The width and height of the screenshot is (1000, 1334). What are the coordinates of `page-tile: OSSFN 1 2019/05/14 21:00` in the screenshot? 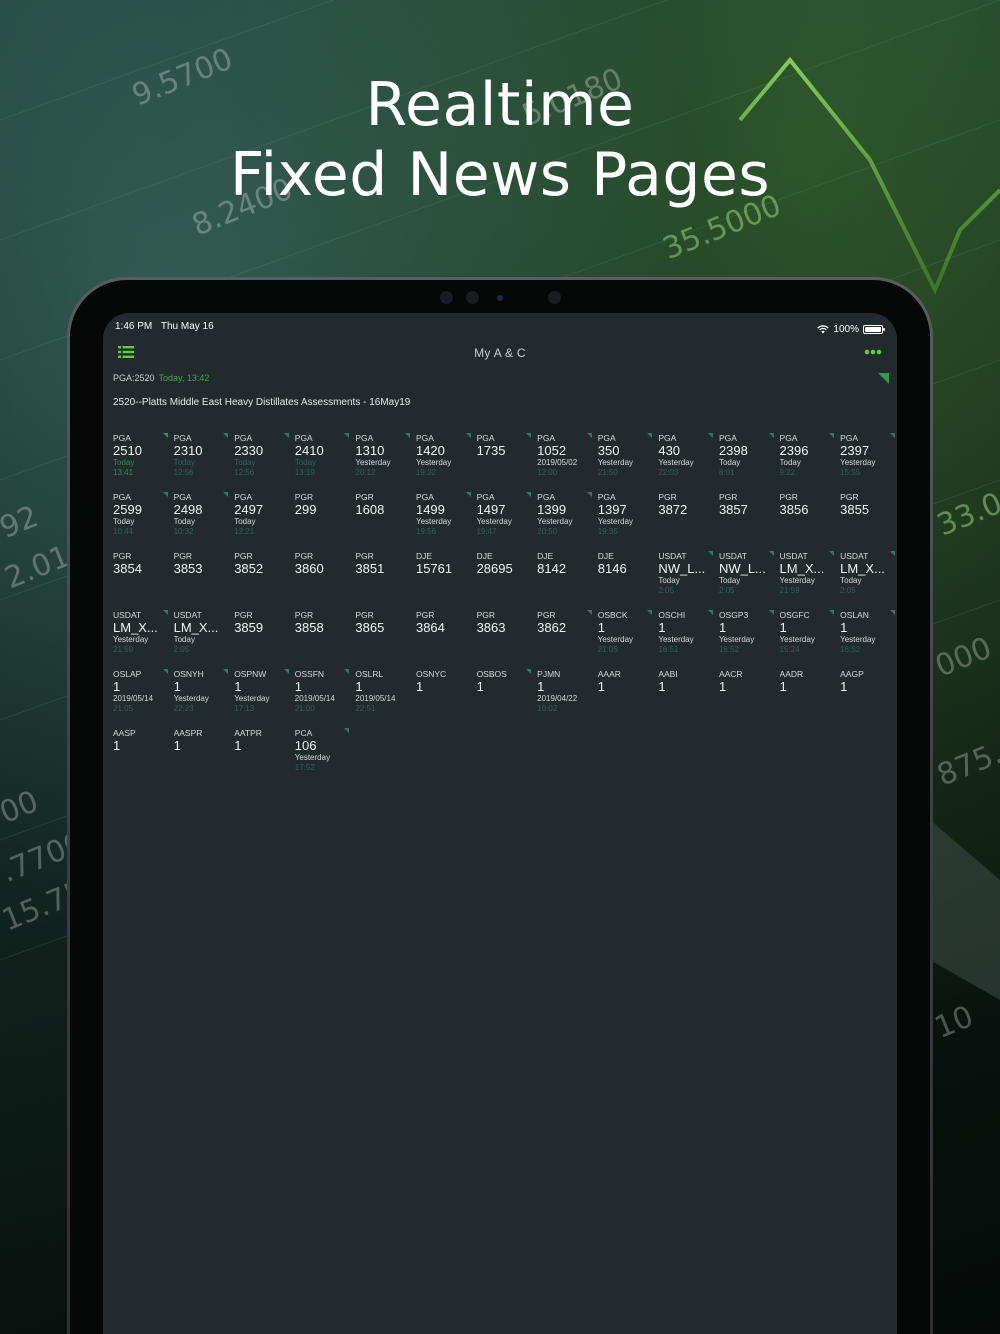 It's located at (325, 698).